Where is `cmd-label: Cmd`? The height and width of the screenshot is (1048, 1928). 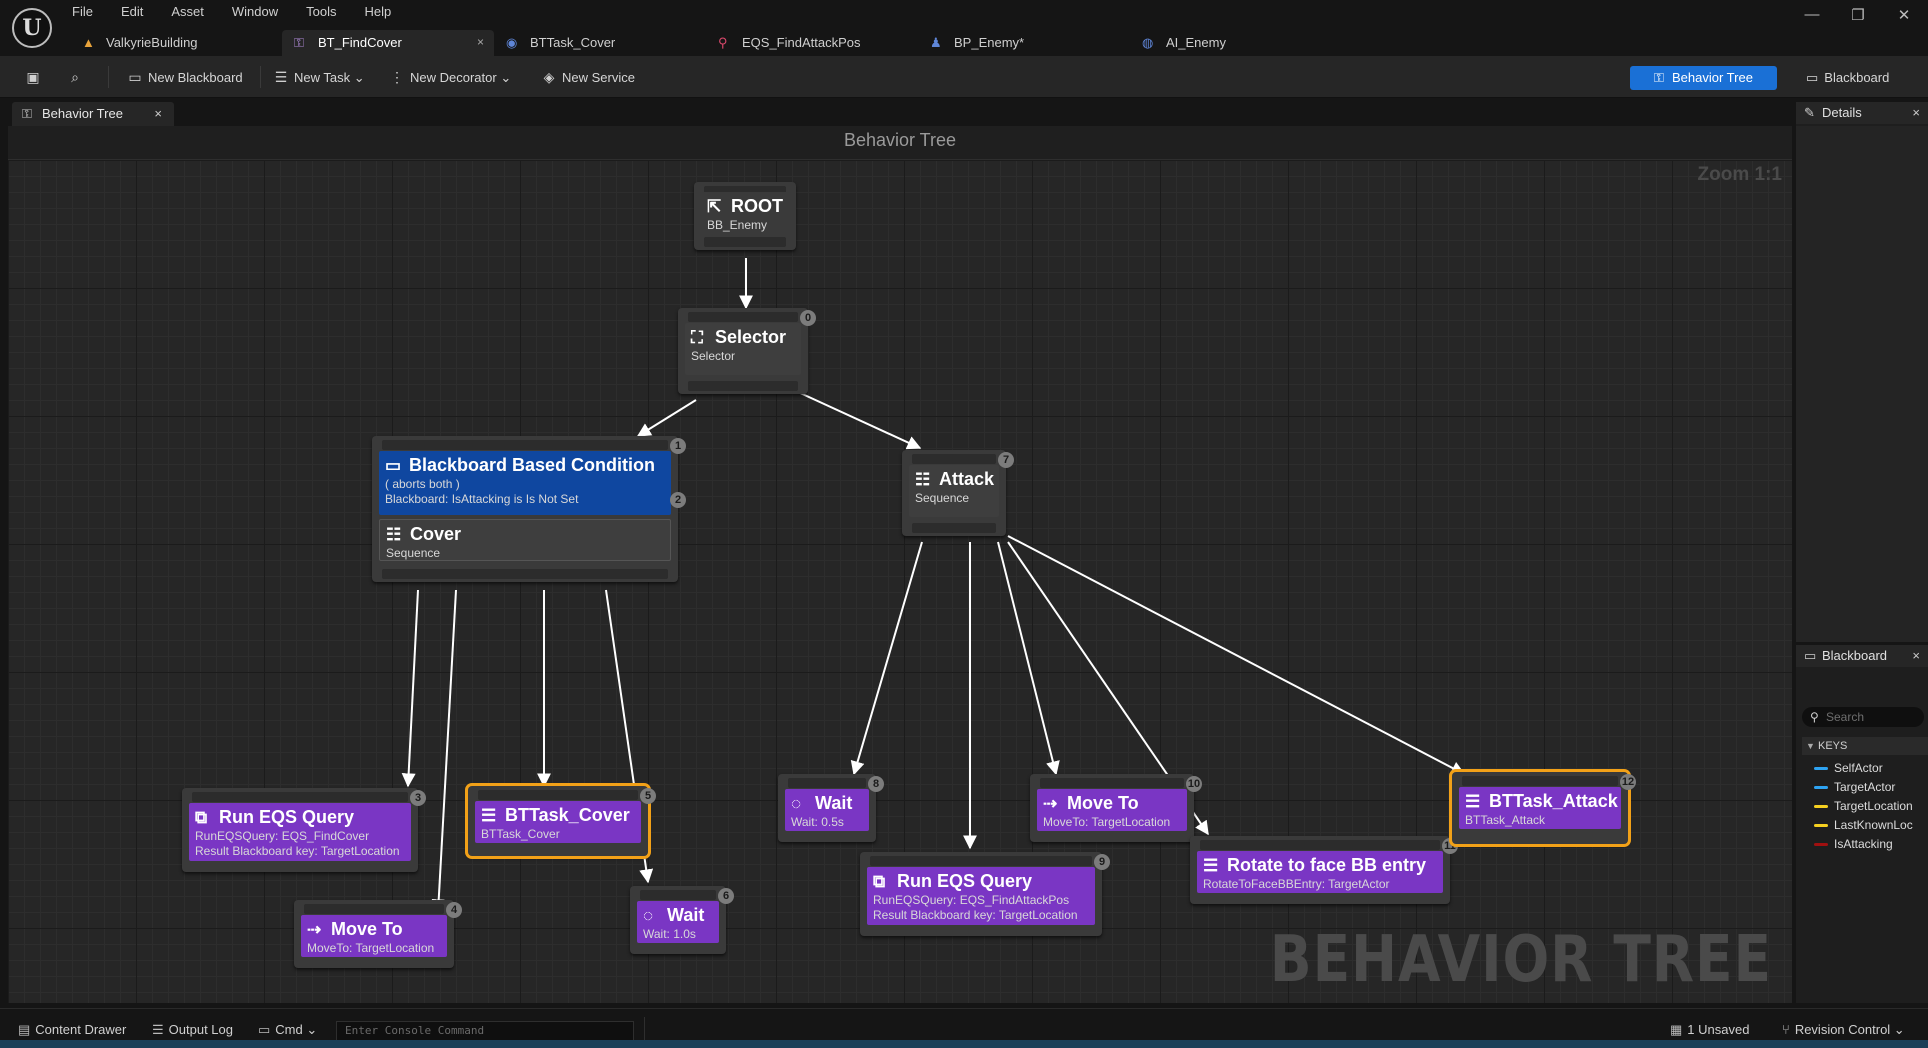
cmd-label: Cmd is located at coordinates (289, 1029).